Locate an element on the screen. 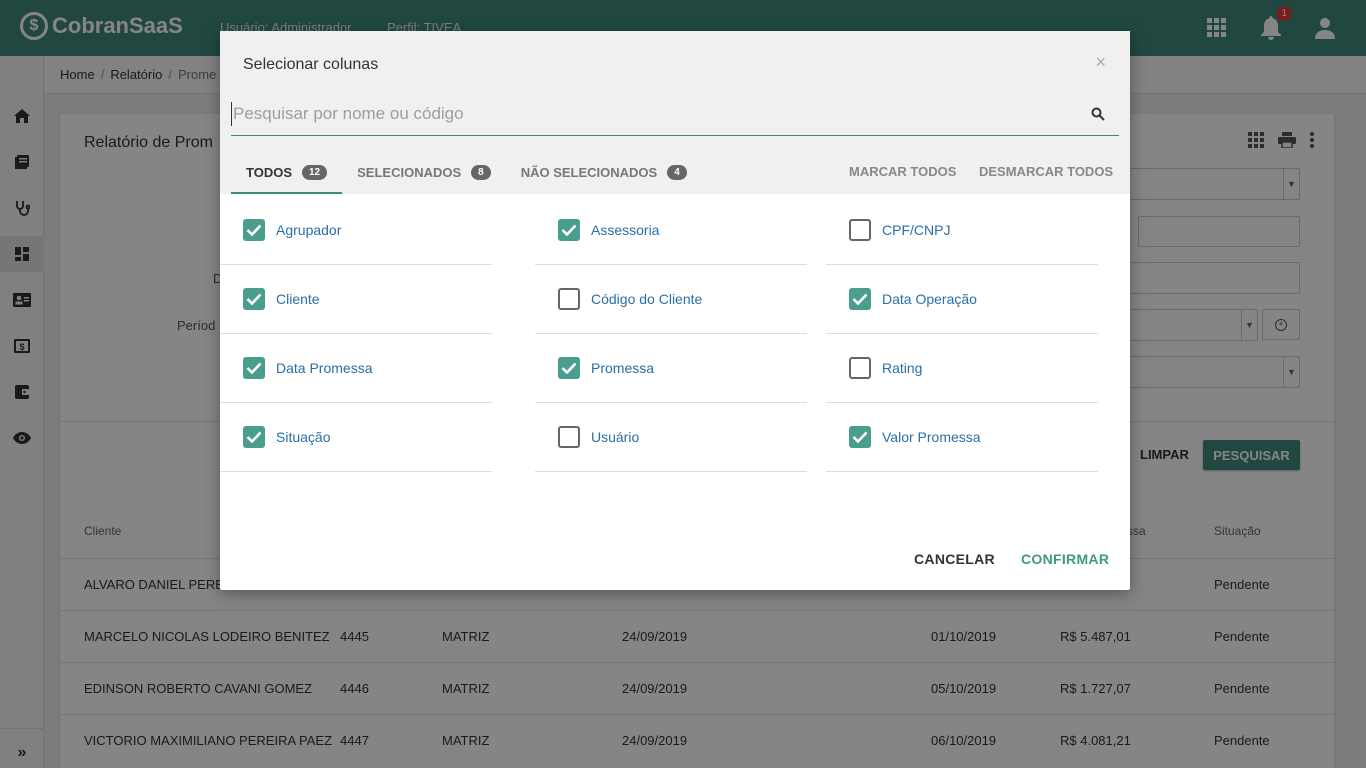 This screenshot has width=1366, height=768. unmark-all-button: DESMARCAR TODOS is located at coordinates (1046, 171).